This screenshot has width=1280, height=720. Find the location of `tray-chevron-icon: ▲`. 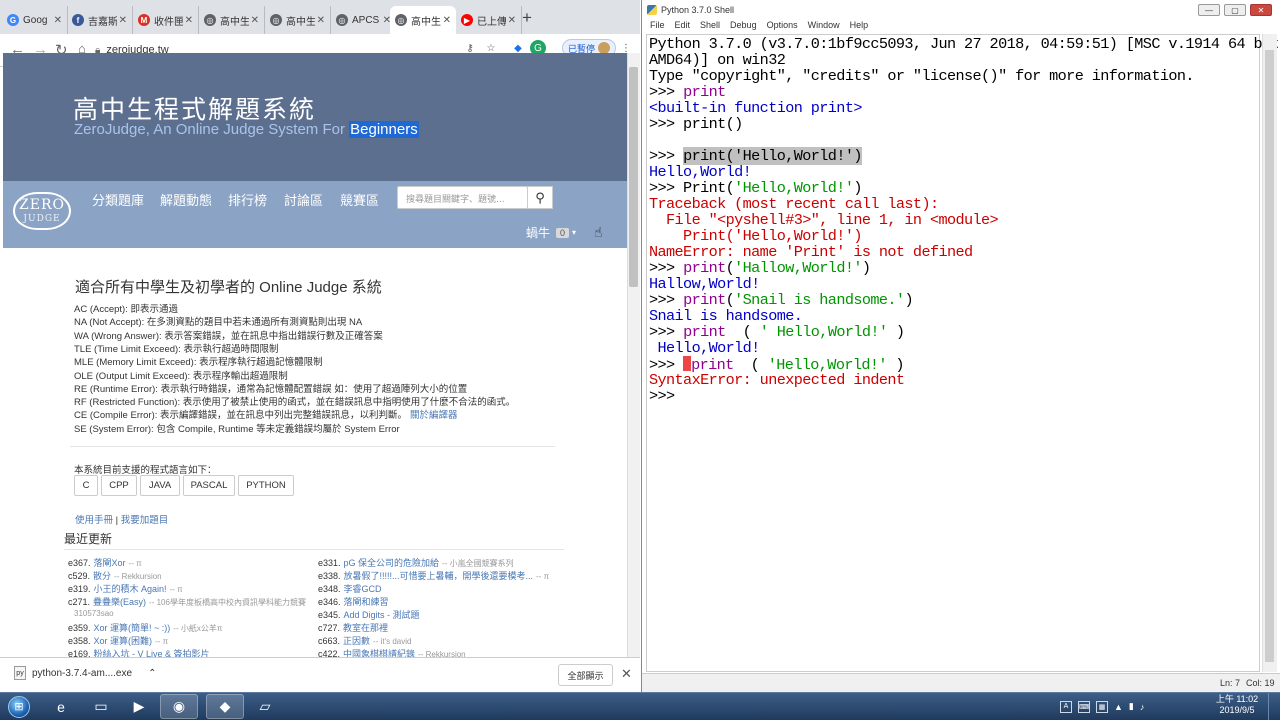

tray-chevron-icon: ▲ is located at coordinates (1118, 707).